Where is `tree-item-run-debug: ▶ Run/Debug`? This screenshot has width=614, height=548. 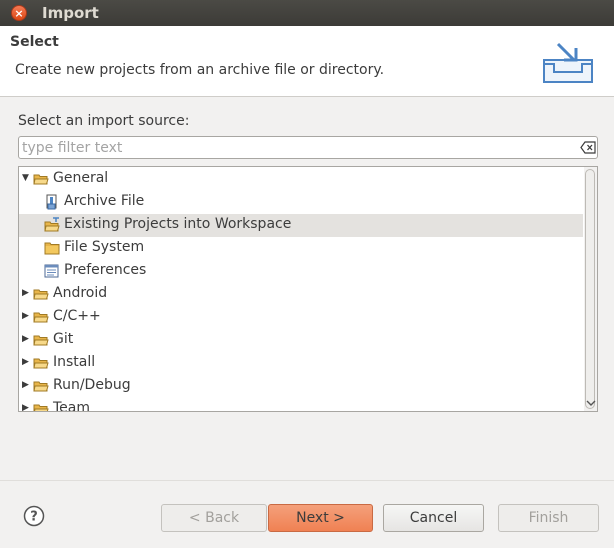 tree-item-run-debug: ▶ Run/Debug is located at coordinates (301, 386).